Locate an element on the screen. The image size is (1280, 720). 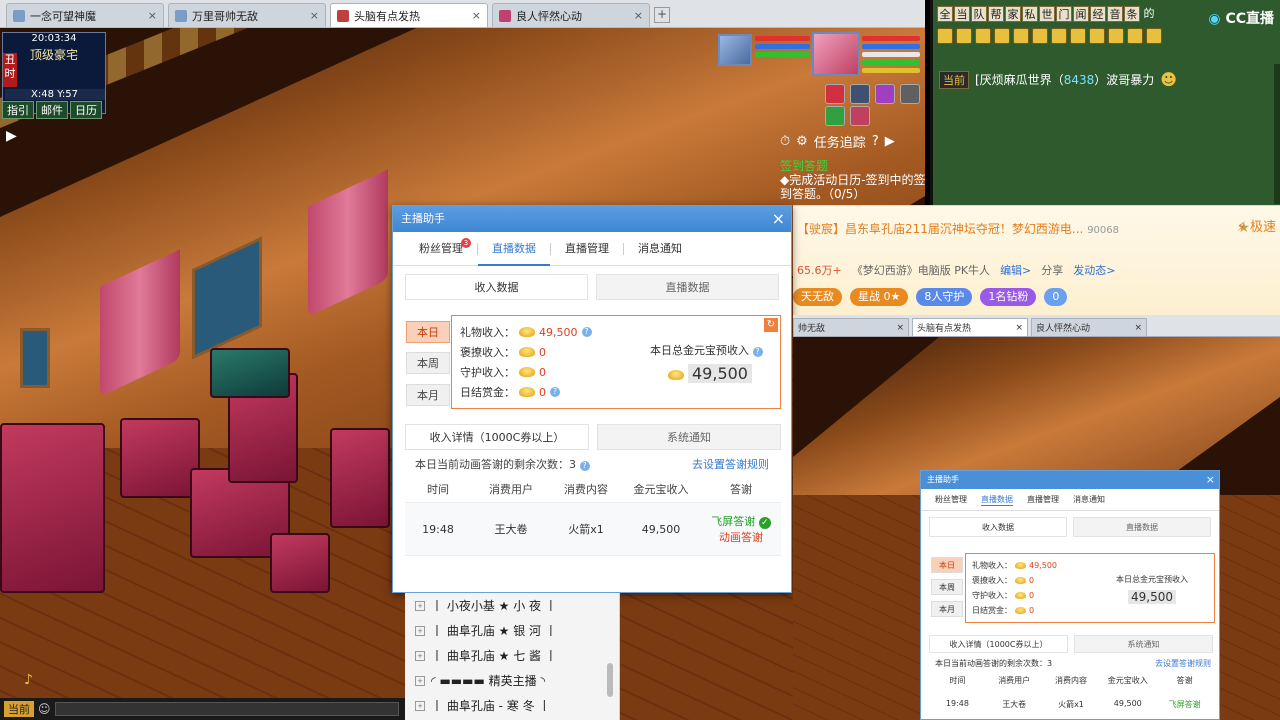
list-item: + ◜ ▬▬▬▬ 精英主播 ◝ is located at coordinates (512, 680).